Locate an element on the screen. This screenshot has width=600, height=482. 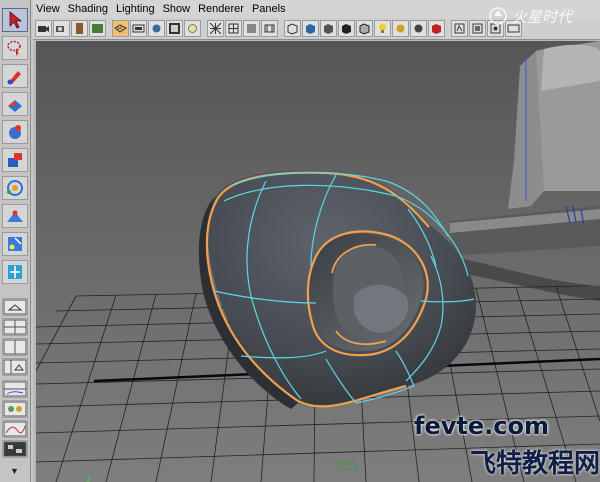
menu-lighting: Lighting is located at coordinates (135, 9).